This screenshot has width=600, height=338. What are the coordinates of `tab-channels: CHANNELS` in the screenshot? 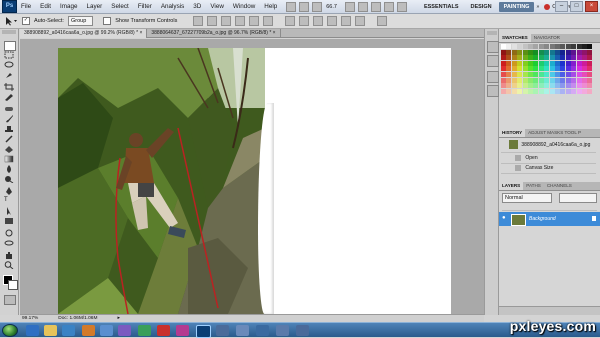 It's located at (559, 186).